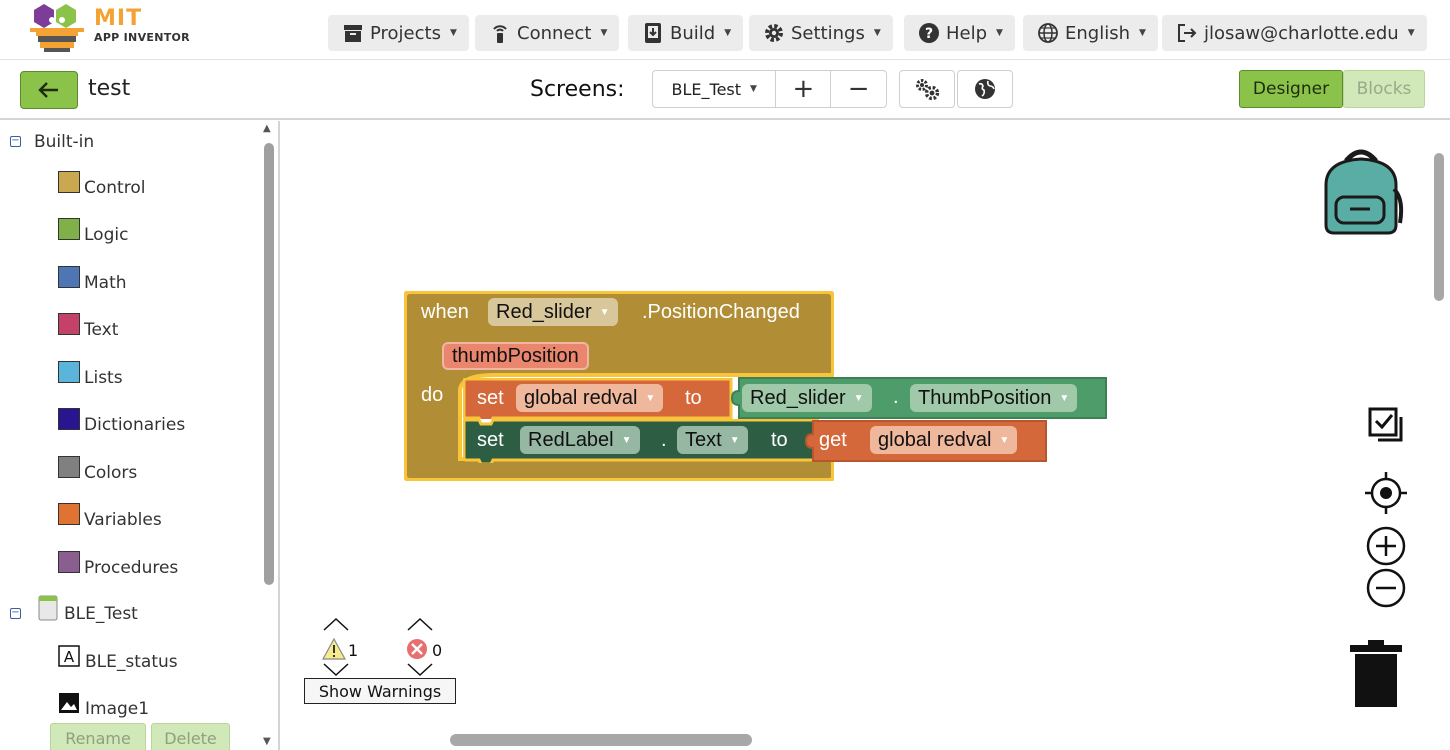 This screenshot has width=1450, height=750. I want to click on logic-swatch-icon, so click(69, 229).